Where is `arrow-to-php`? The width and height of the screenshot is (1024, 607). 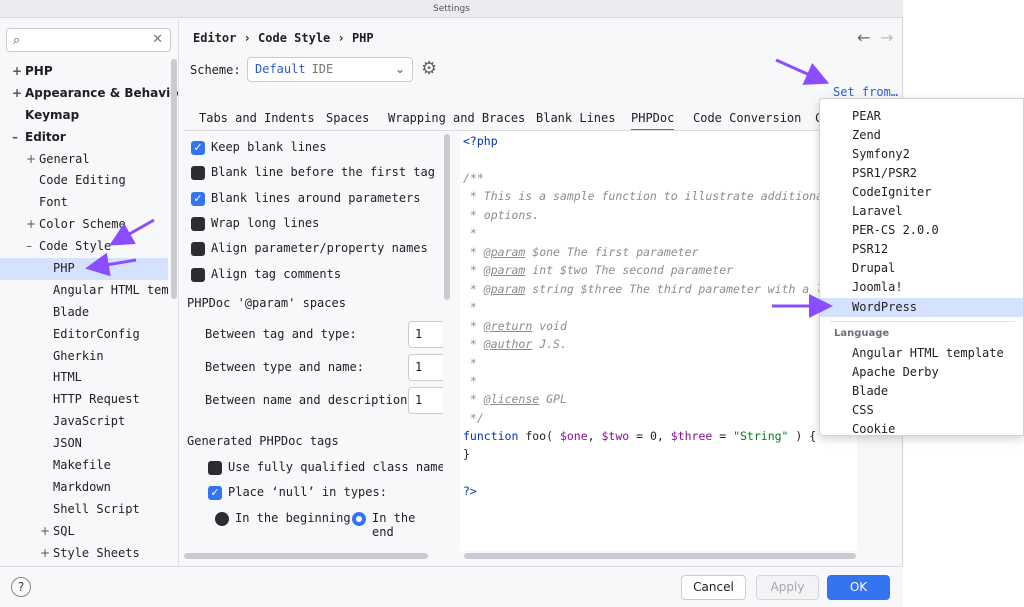
arrow-to-php is located at coordinates (111, 264).